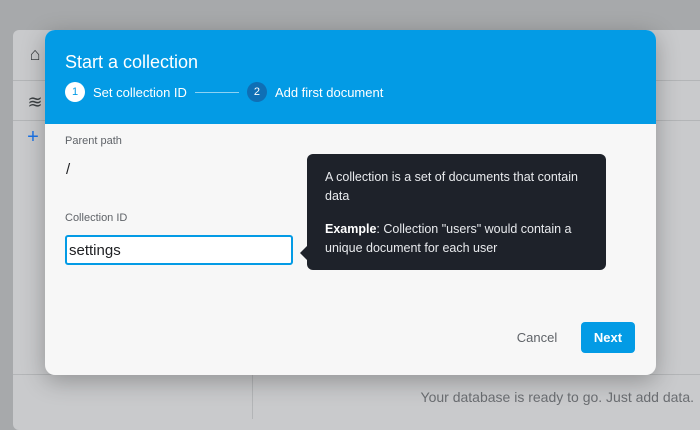 This screenshot has height=430, width=700. I want to click on step-set-collection-id: 1 Set collection ID, so click(126, 92).